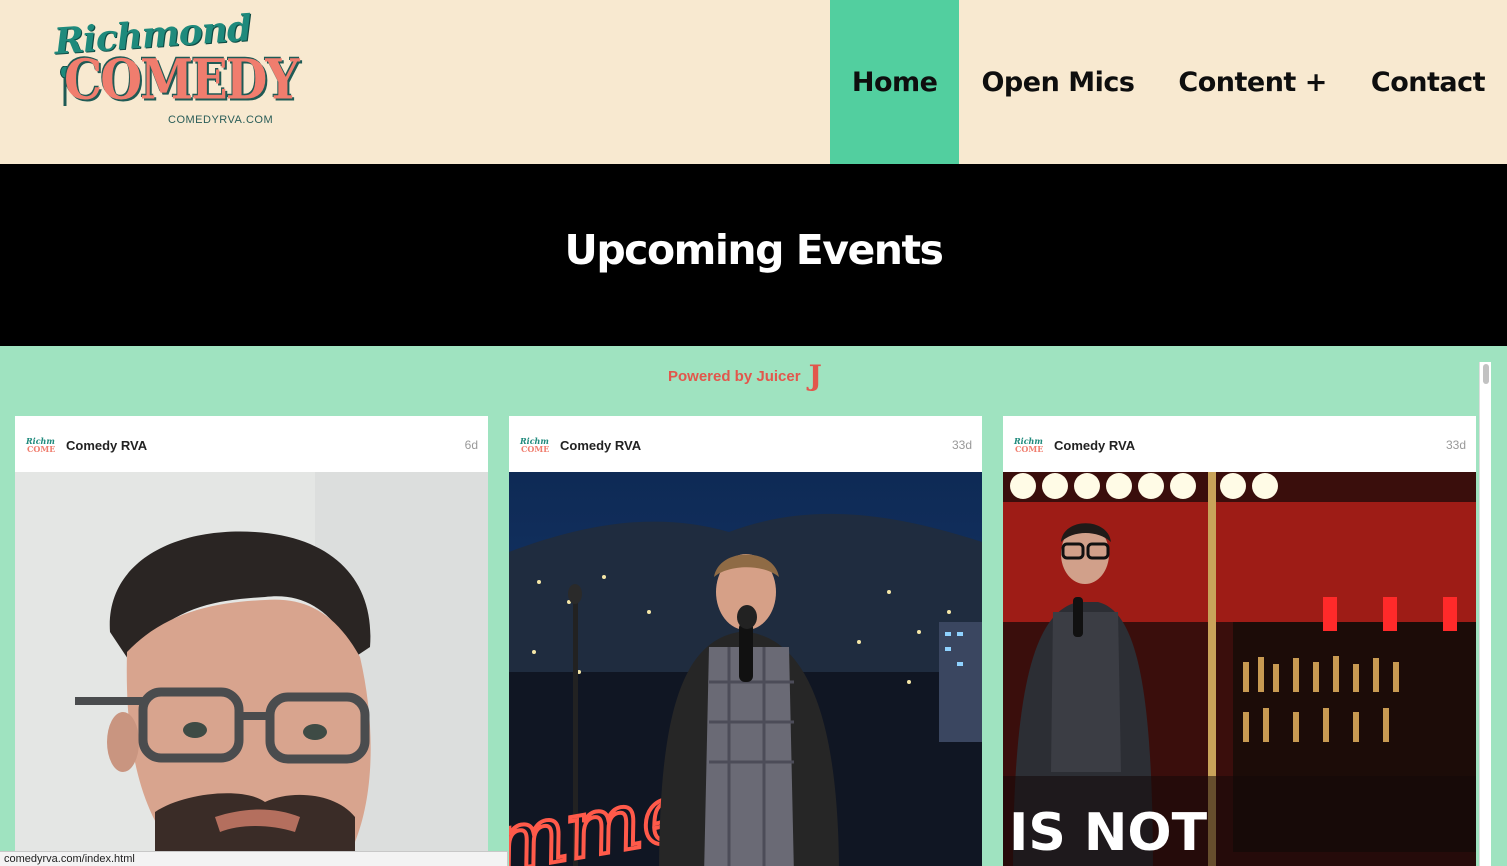 Image resolution: width=1507 pixels, height=866 pixels. Describe the element at coordinates (251, 444) in the screenshot. I see `card-header: Richmnd COMEDY Comedy RVA 6d` at that location.